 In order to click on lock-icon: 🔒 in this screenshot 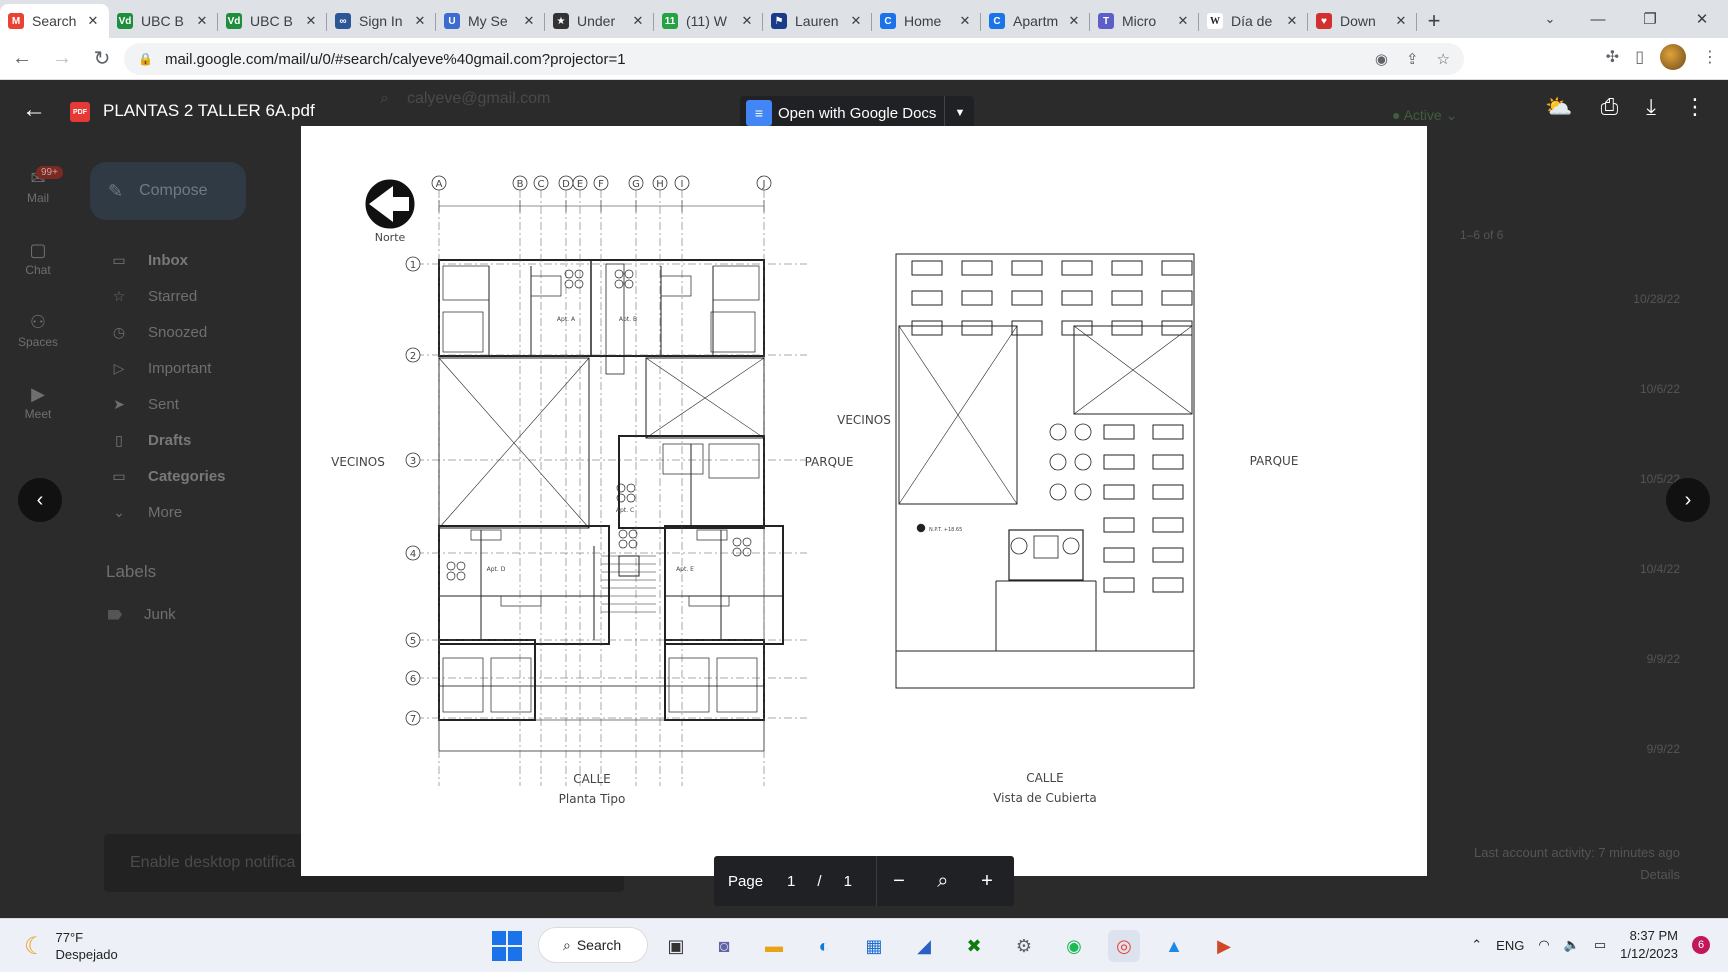, I will do `click(145, 59)`.